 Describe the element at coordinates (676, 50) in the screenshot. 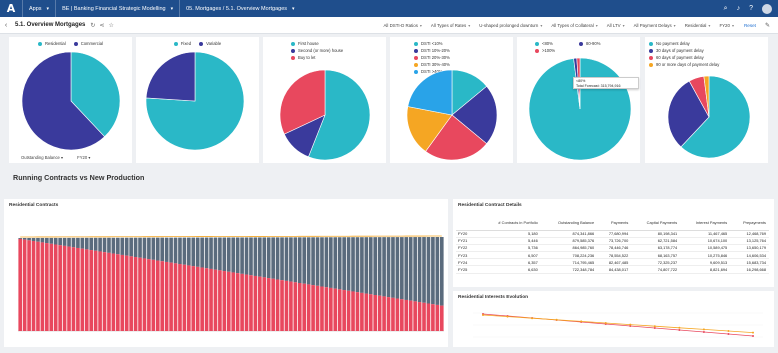

I see `legend-item: 30 days of payment delay` at that location.